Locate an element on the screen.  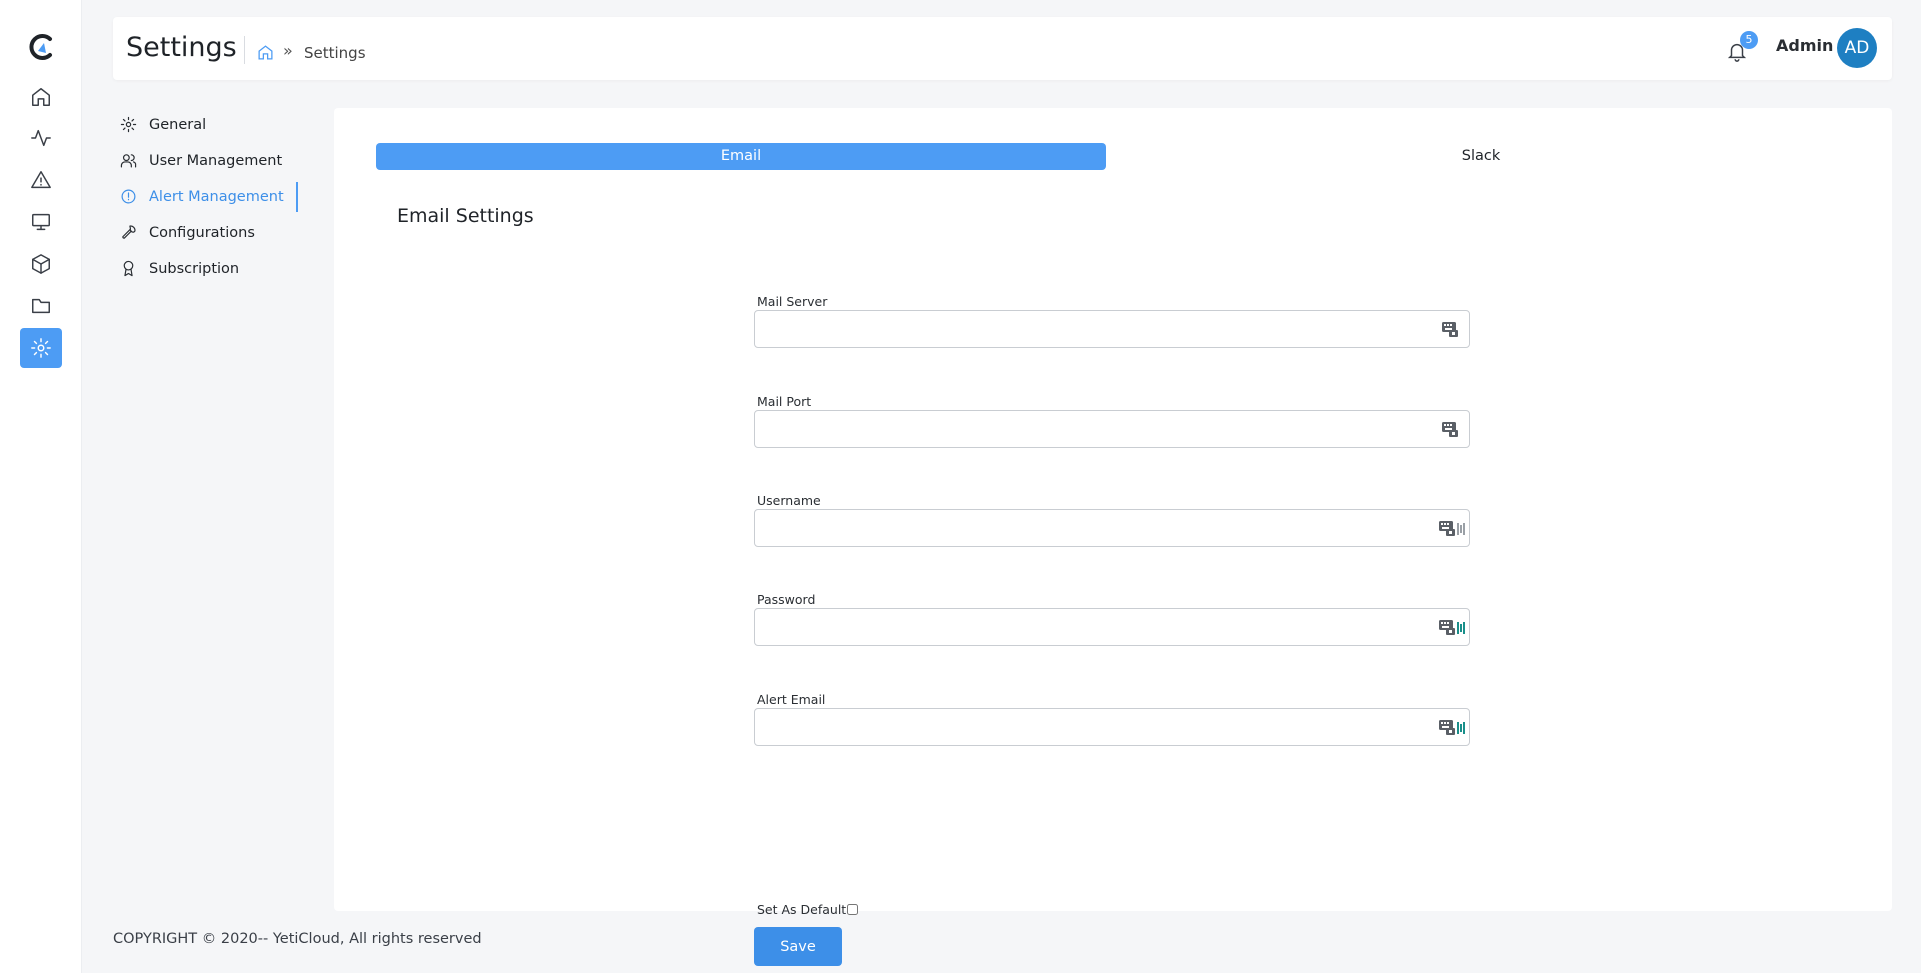
box-icon is located at coordinates (41, 264).